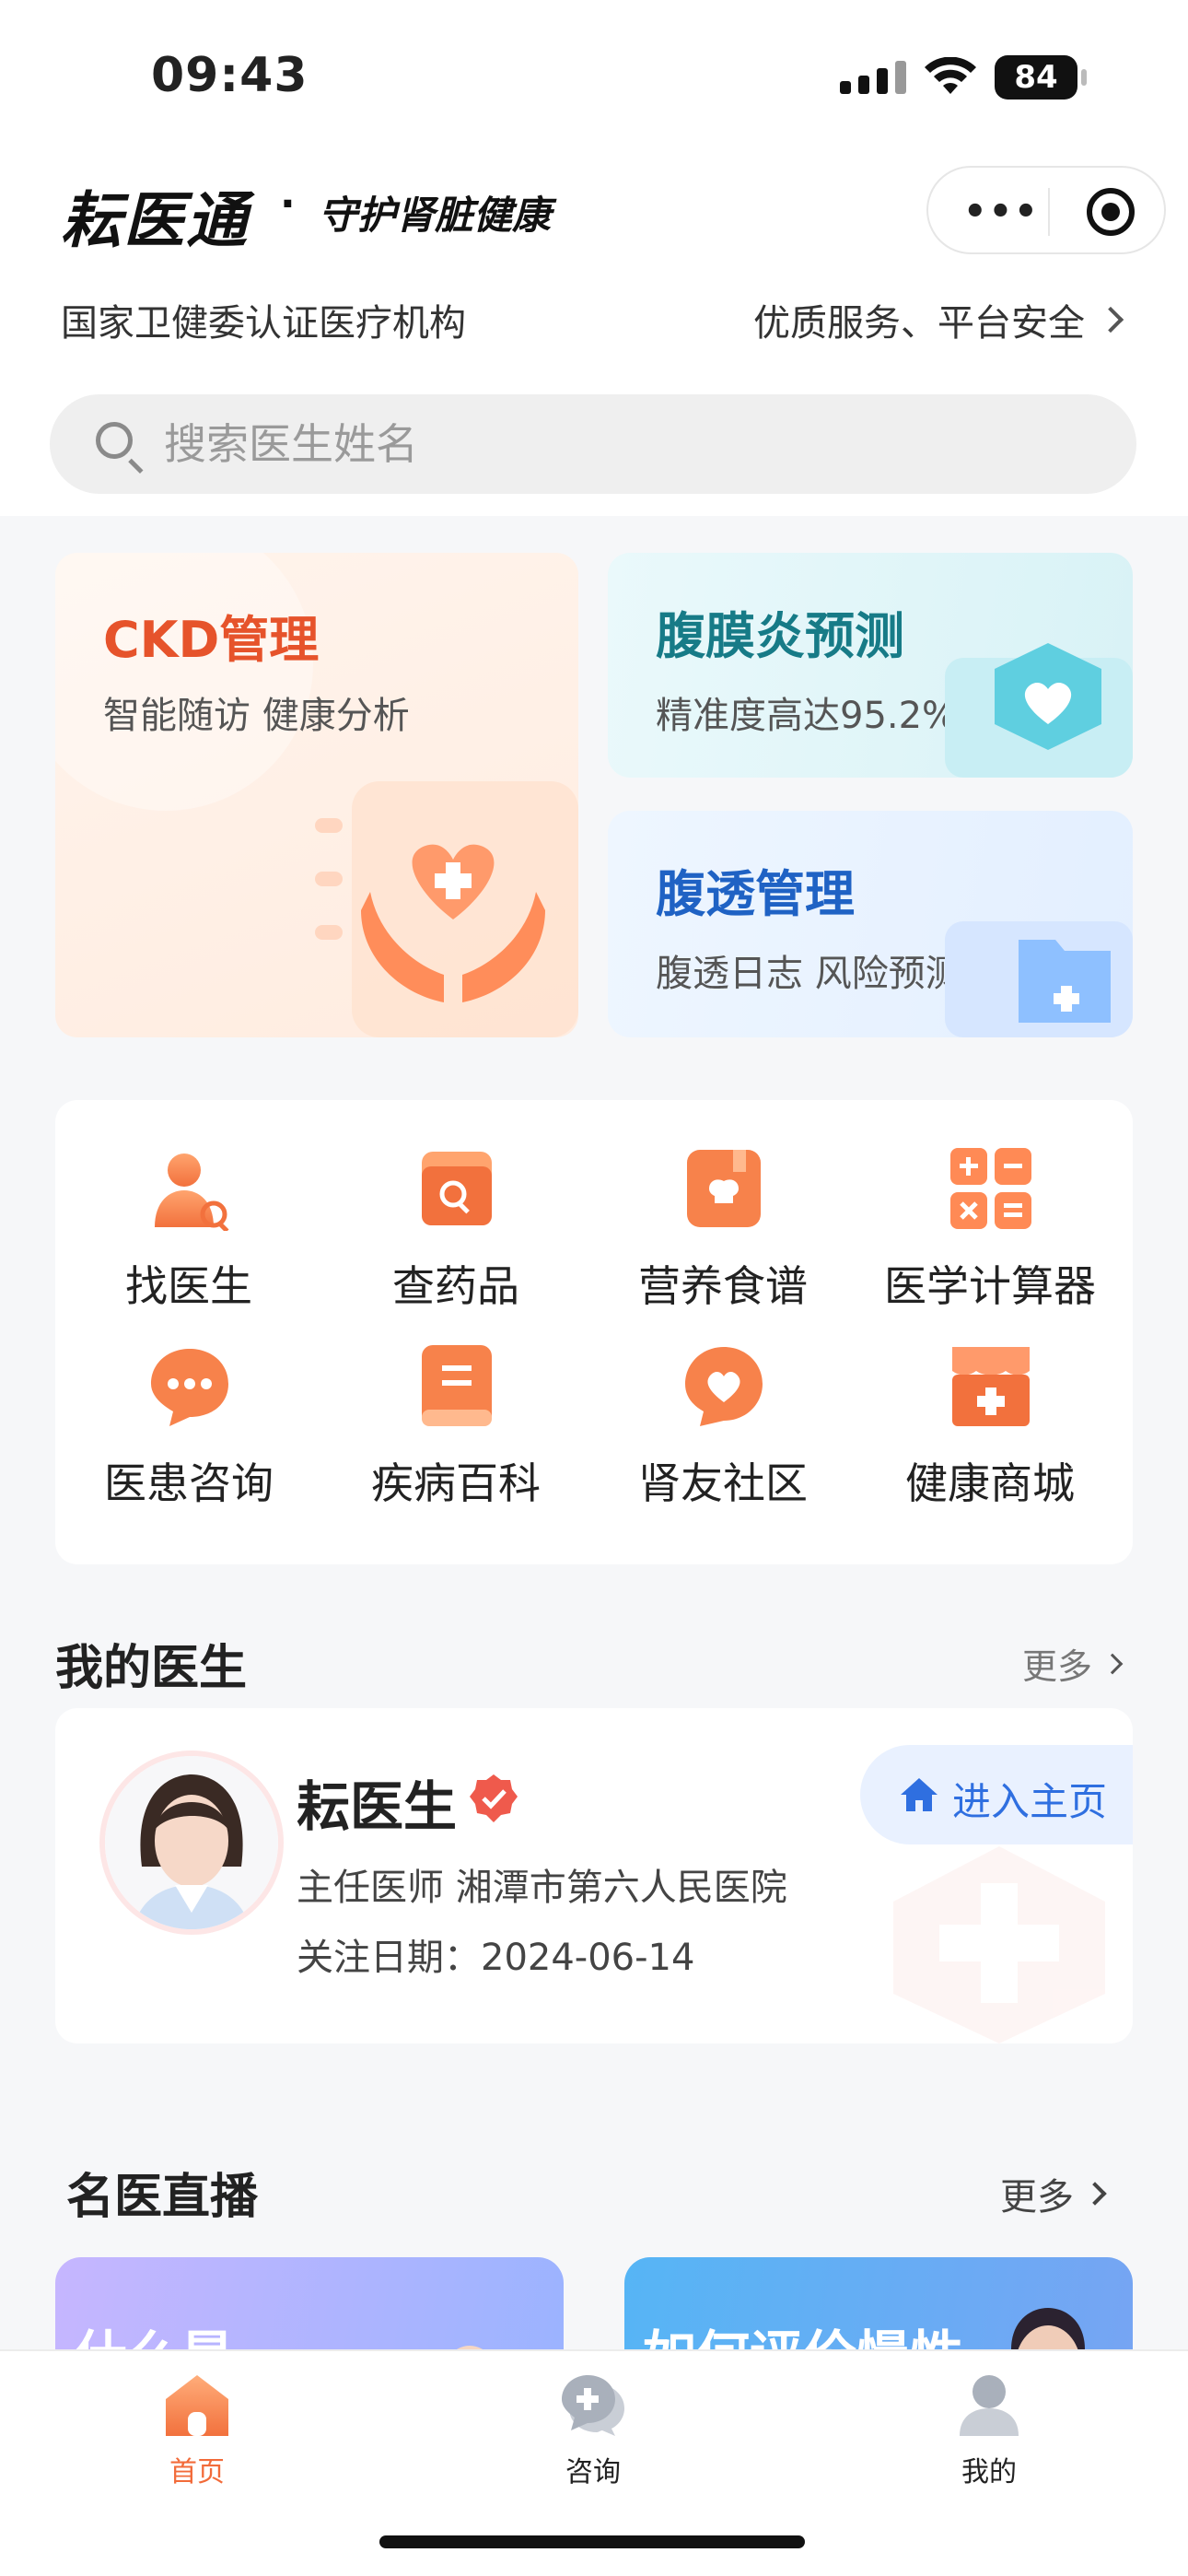  I want to click on find-doctor-icon, so click(192, 1192).